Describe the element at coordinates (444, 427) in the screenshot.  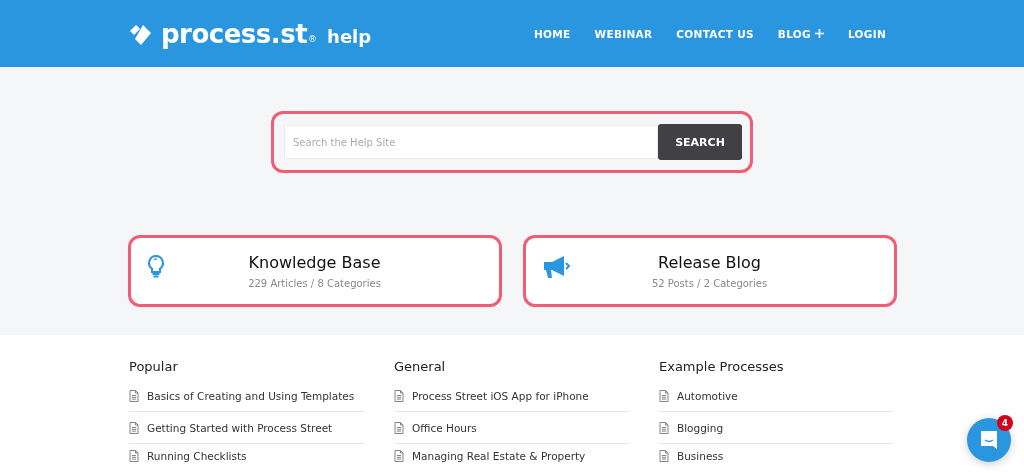
I see `article-link: Office Hours` at that location.